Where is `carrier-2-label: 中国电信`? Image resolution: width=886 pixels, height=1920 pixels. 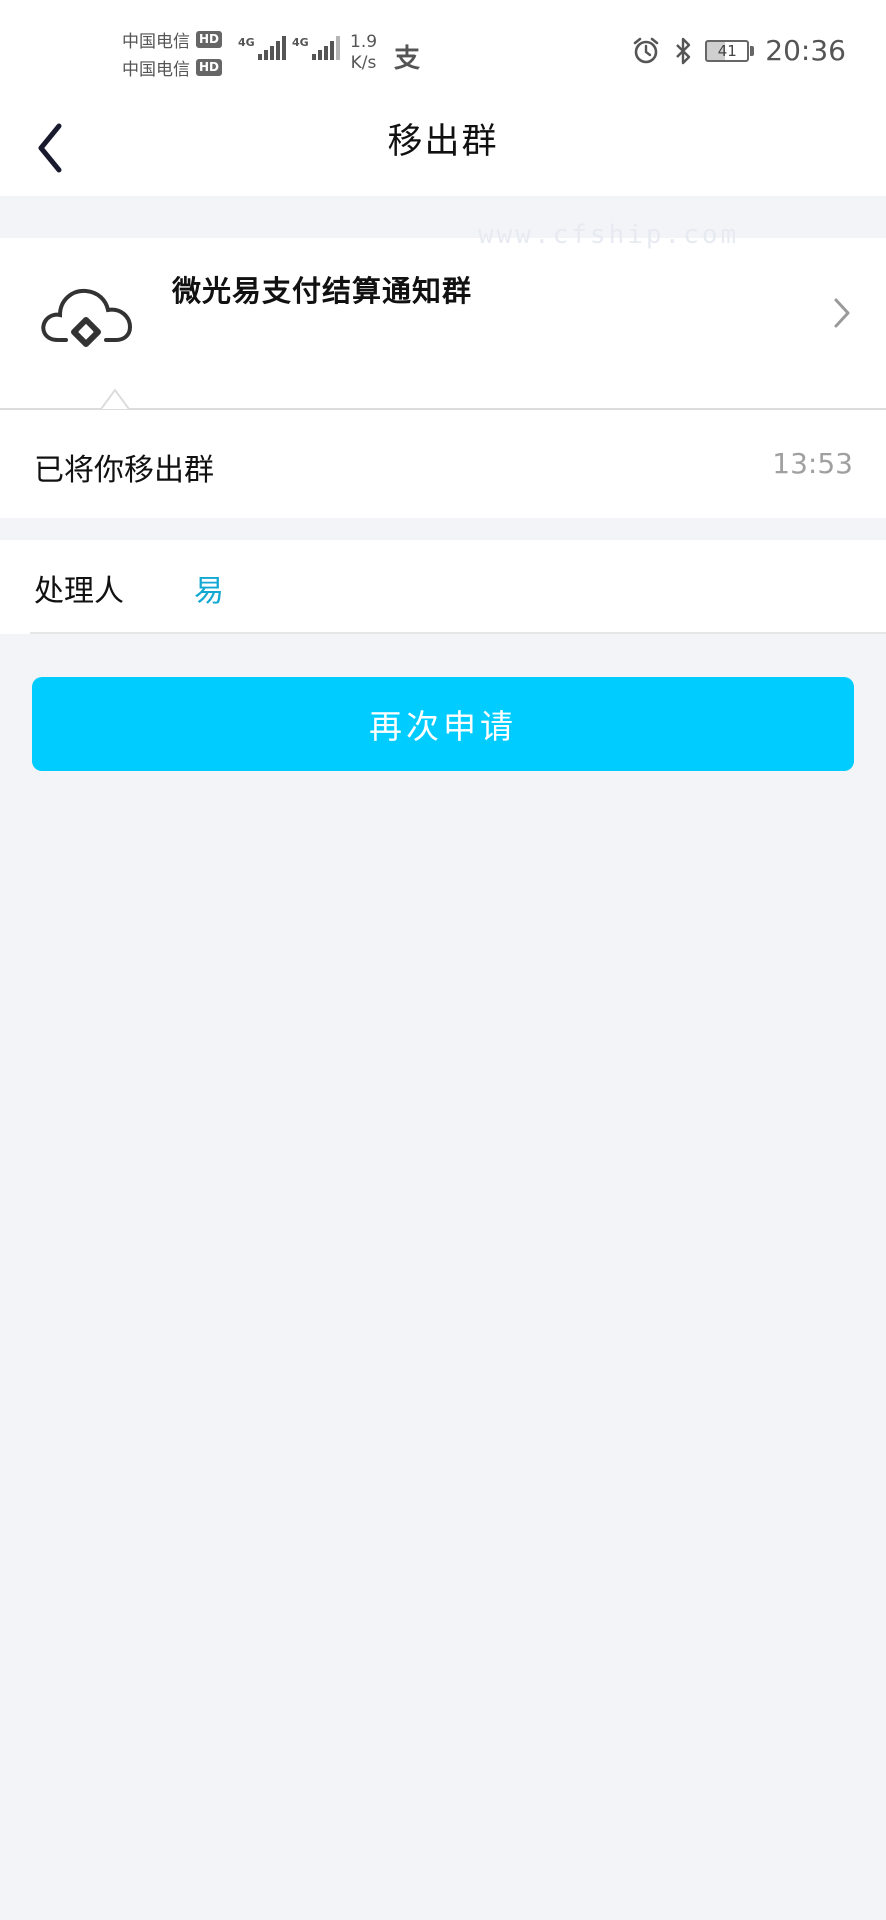 carrier-2-label: 中国电信 is located at coordinates (156, 69).